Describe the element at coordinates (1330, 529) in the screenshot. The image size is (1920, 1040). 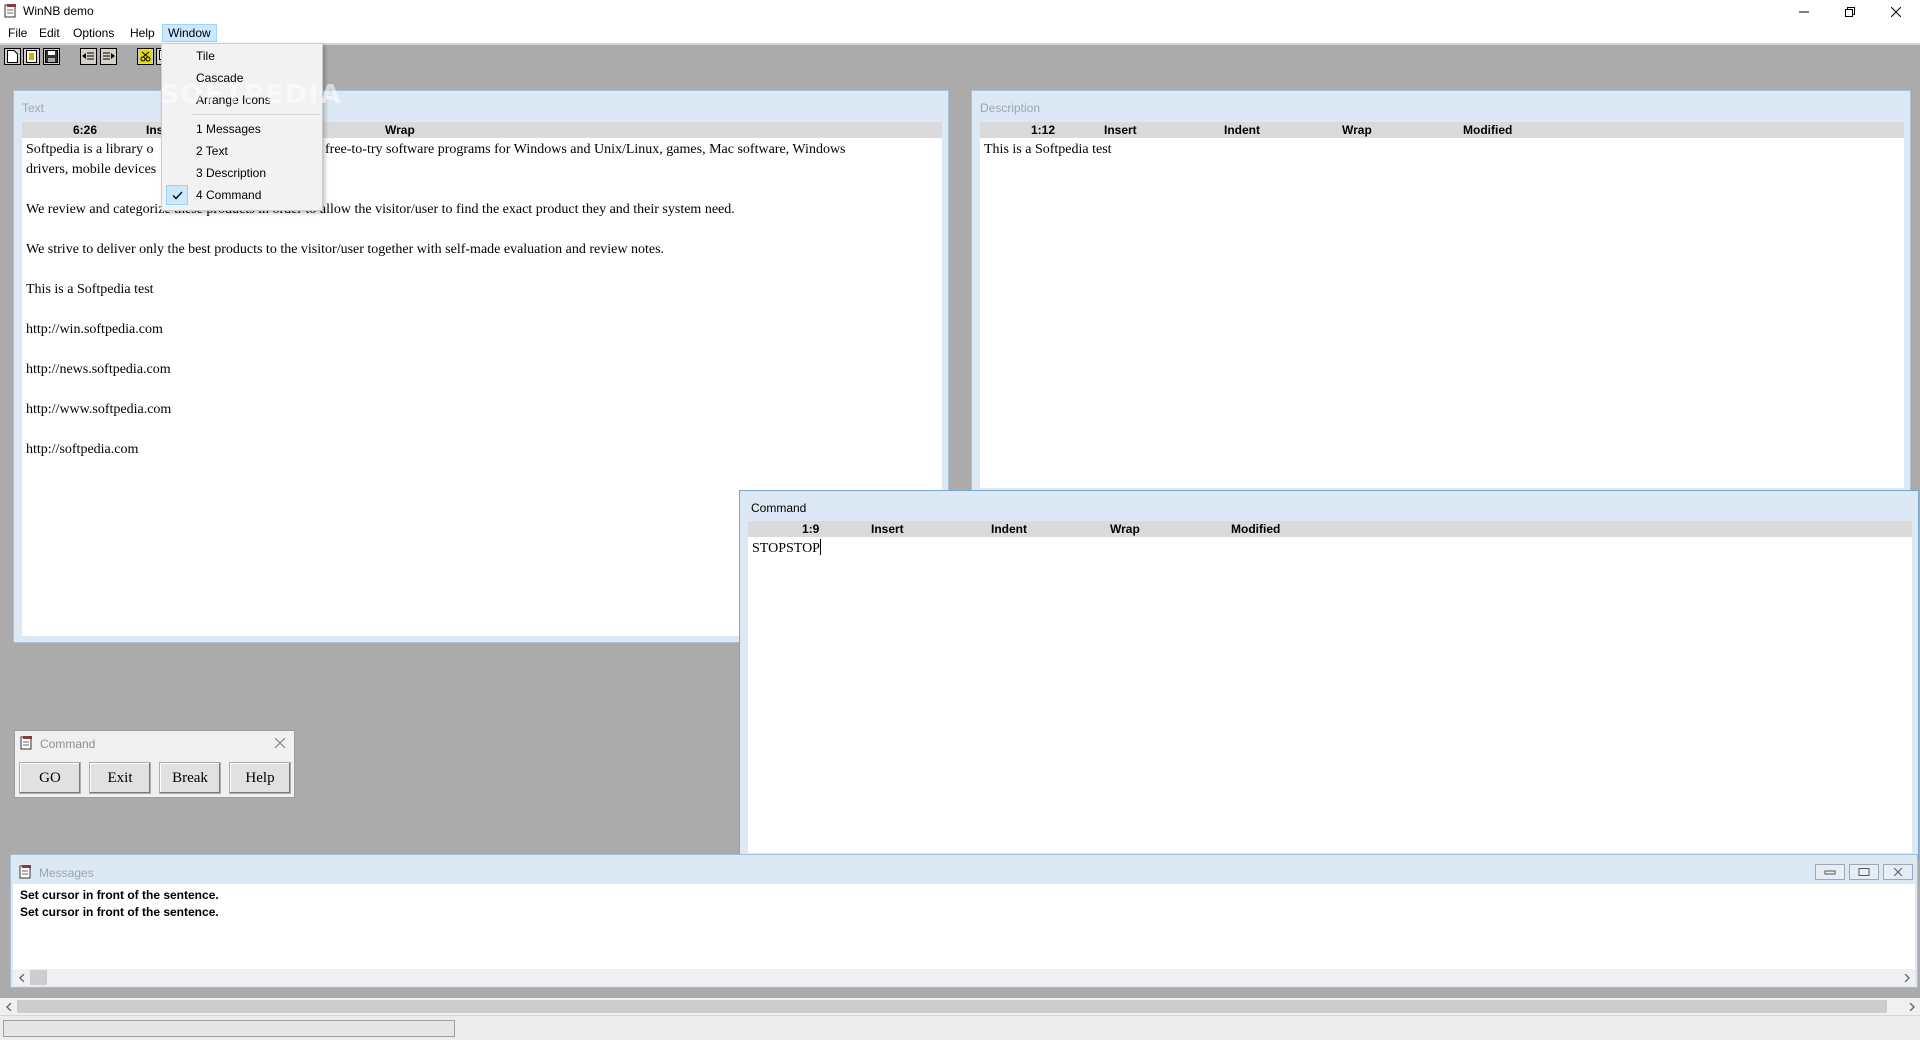
I see `command-status-row: 1:9 Insert Indent Wrap Modified` at that location.